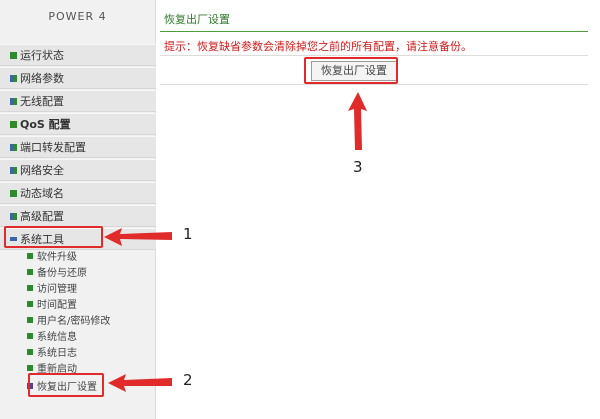 This screenshot has width=600, height=419. What do you see at coordinates (57, 305) in the screenshot?
I see `sub-item-label: 时间配置` at bounding box center [57, 305].